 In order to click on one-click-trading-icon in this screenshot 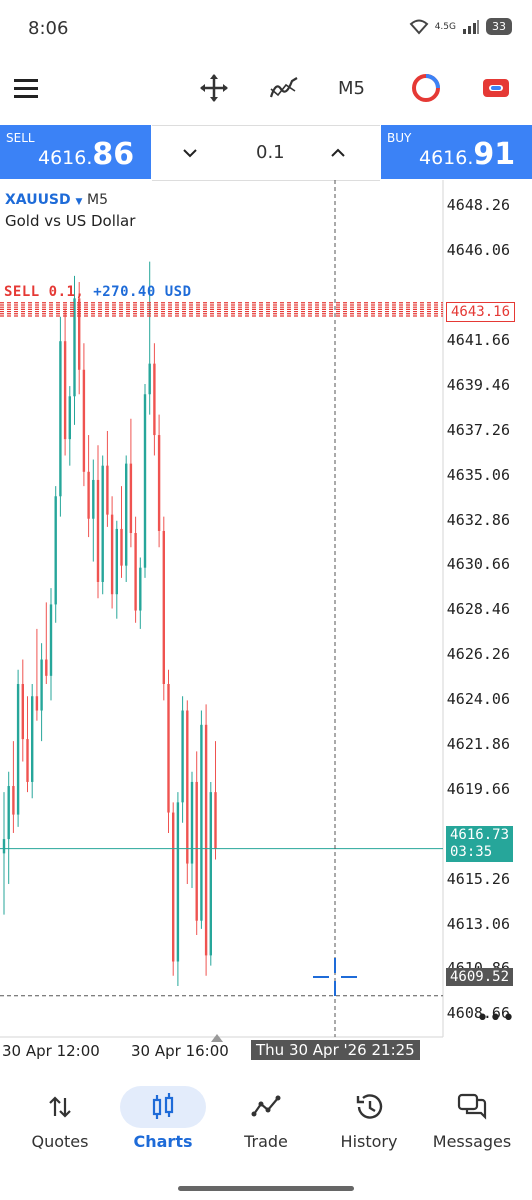, I will do `click(426, 88)`.